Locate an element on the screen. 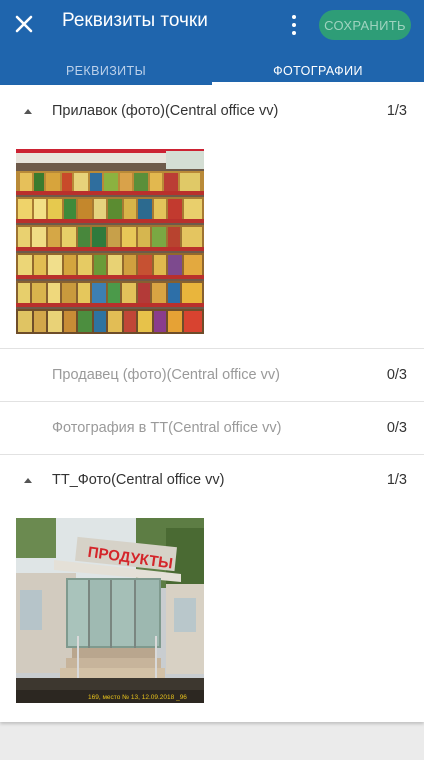 The height and width of the screenshot is (760, 424). store-shelves-photo is located at coordinates (110, 241).